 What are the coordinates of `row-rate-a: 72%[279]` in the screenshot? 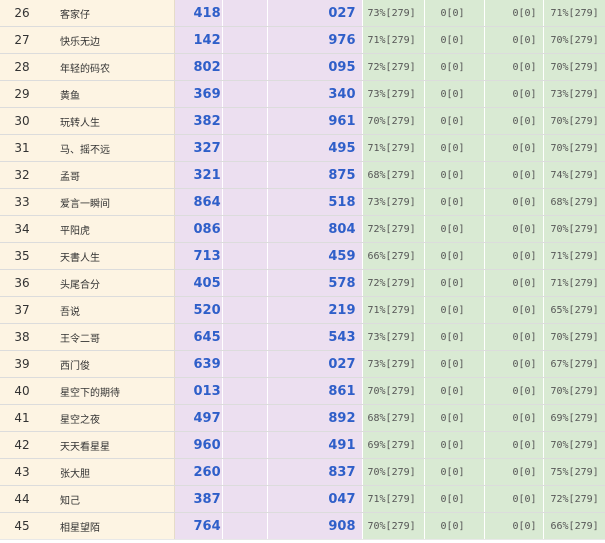 It's located at (392, 67).